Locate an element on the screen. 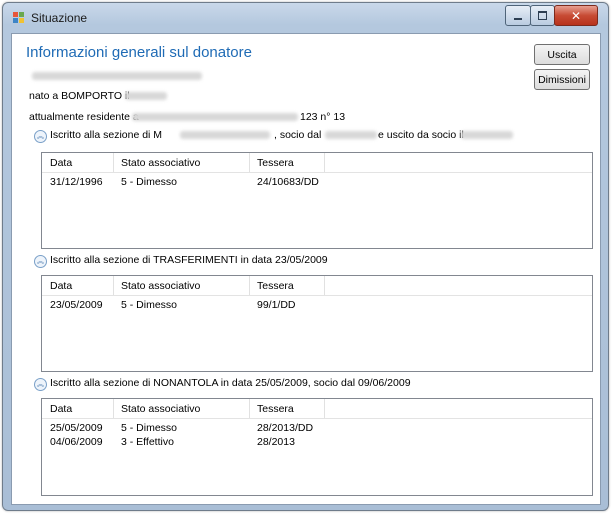  cell-tessera: 28/2013 is located at coordinates (276, 442).